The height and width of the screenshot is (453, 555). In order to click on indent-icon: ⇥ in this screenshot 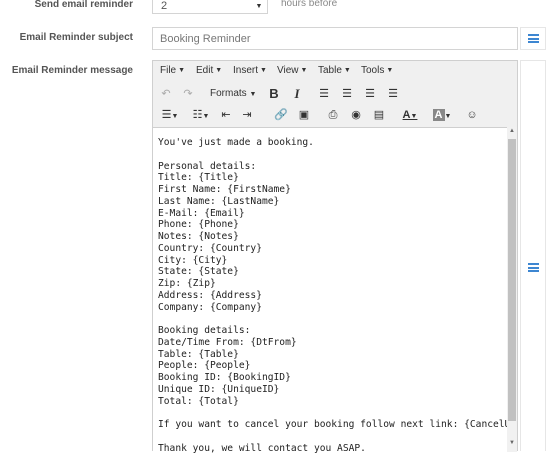, I will do `click(247, 115)`.